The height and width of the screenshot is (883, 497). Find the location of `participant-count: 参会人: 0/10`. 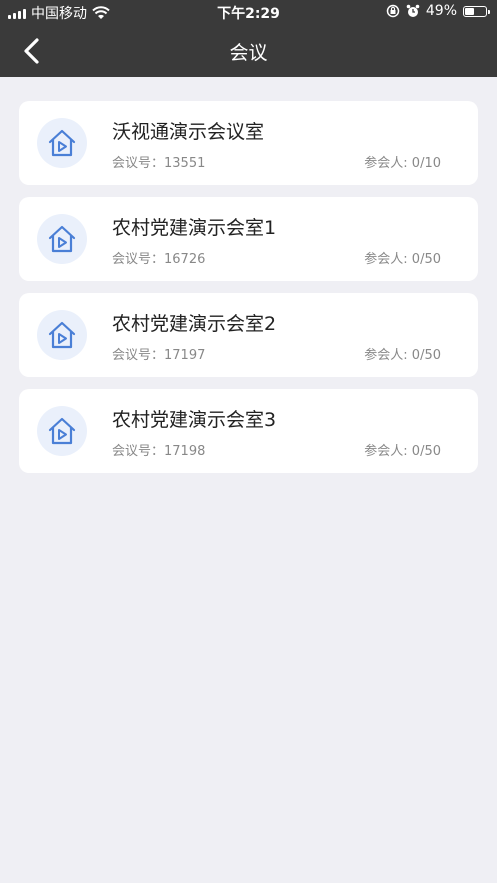

participant-count: 参会人: 0/10 is located at coordinates (402, 163).